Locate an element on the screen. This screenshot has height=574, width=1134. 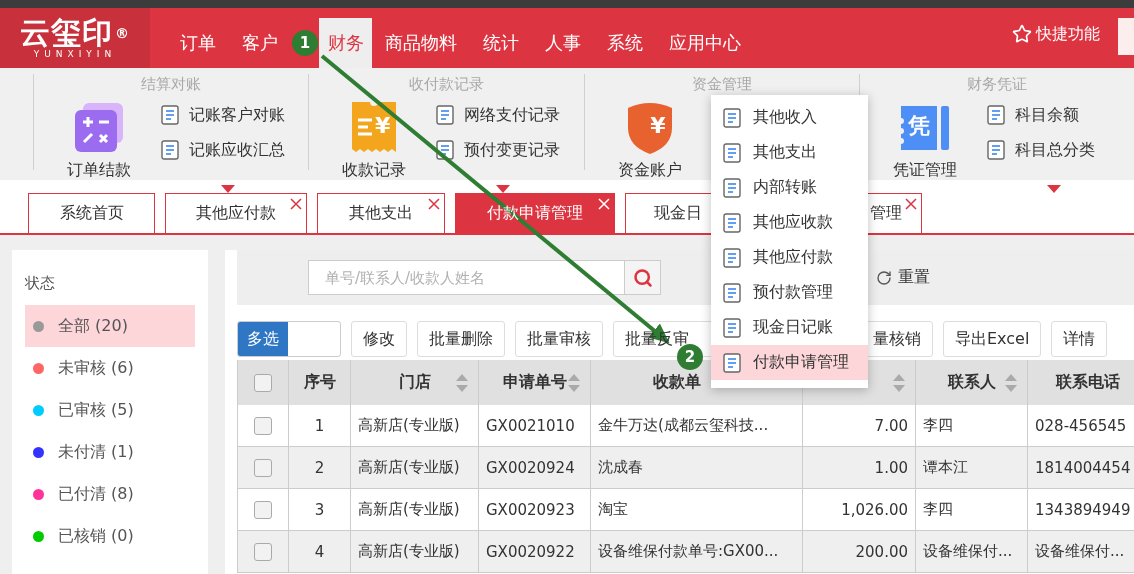
tool-label: 凭证管理 is located at coordinates (924, 170).